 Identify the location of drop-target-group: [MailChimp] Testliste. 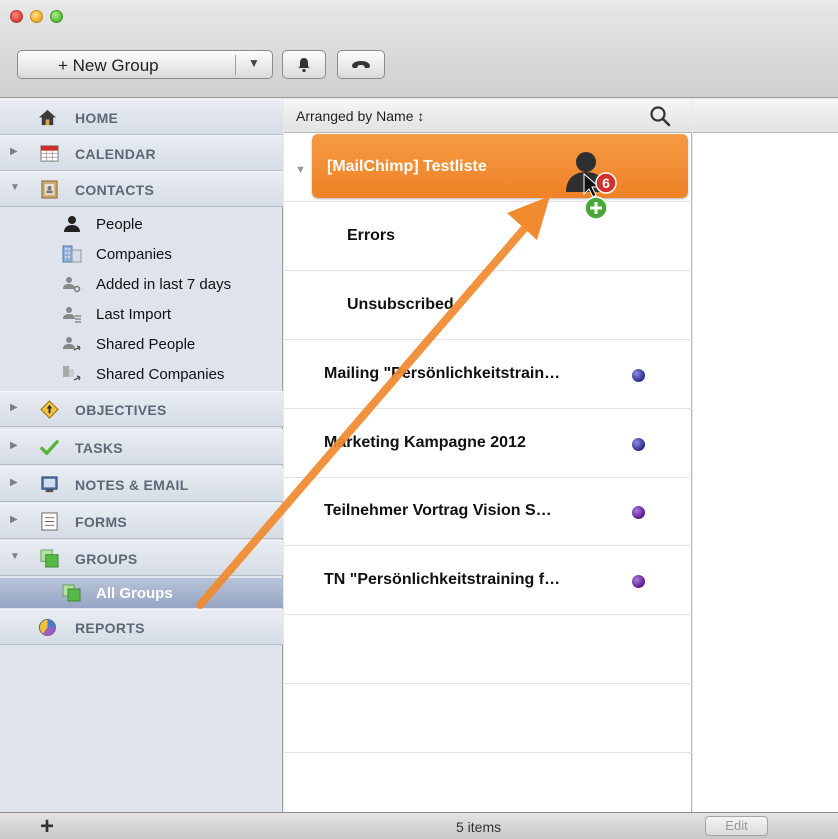
(500, 166).